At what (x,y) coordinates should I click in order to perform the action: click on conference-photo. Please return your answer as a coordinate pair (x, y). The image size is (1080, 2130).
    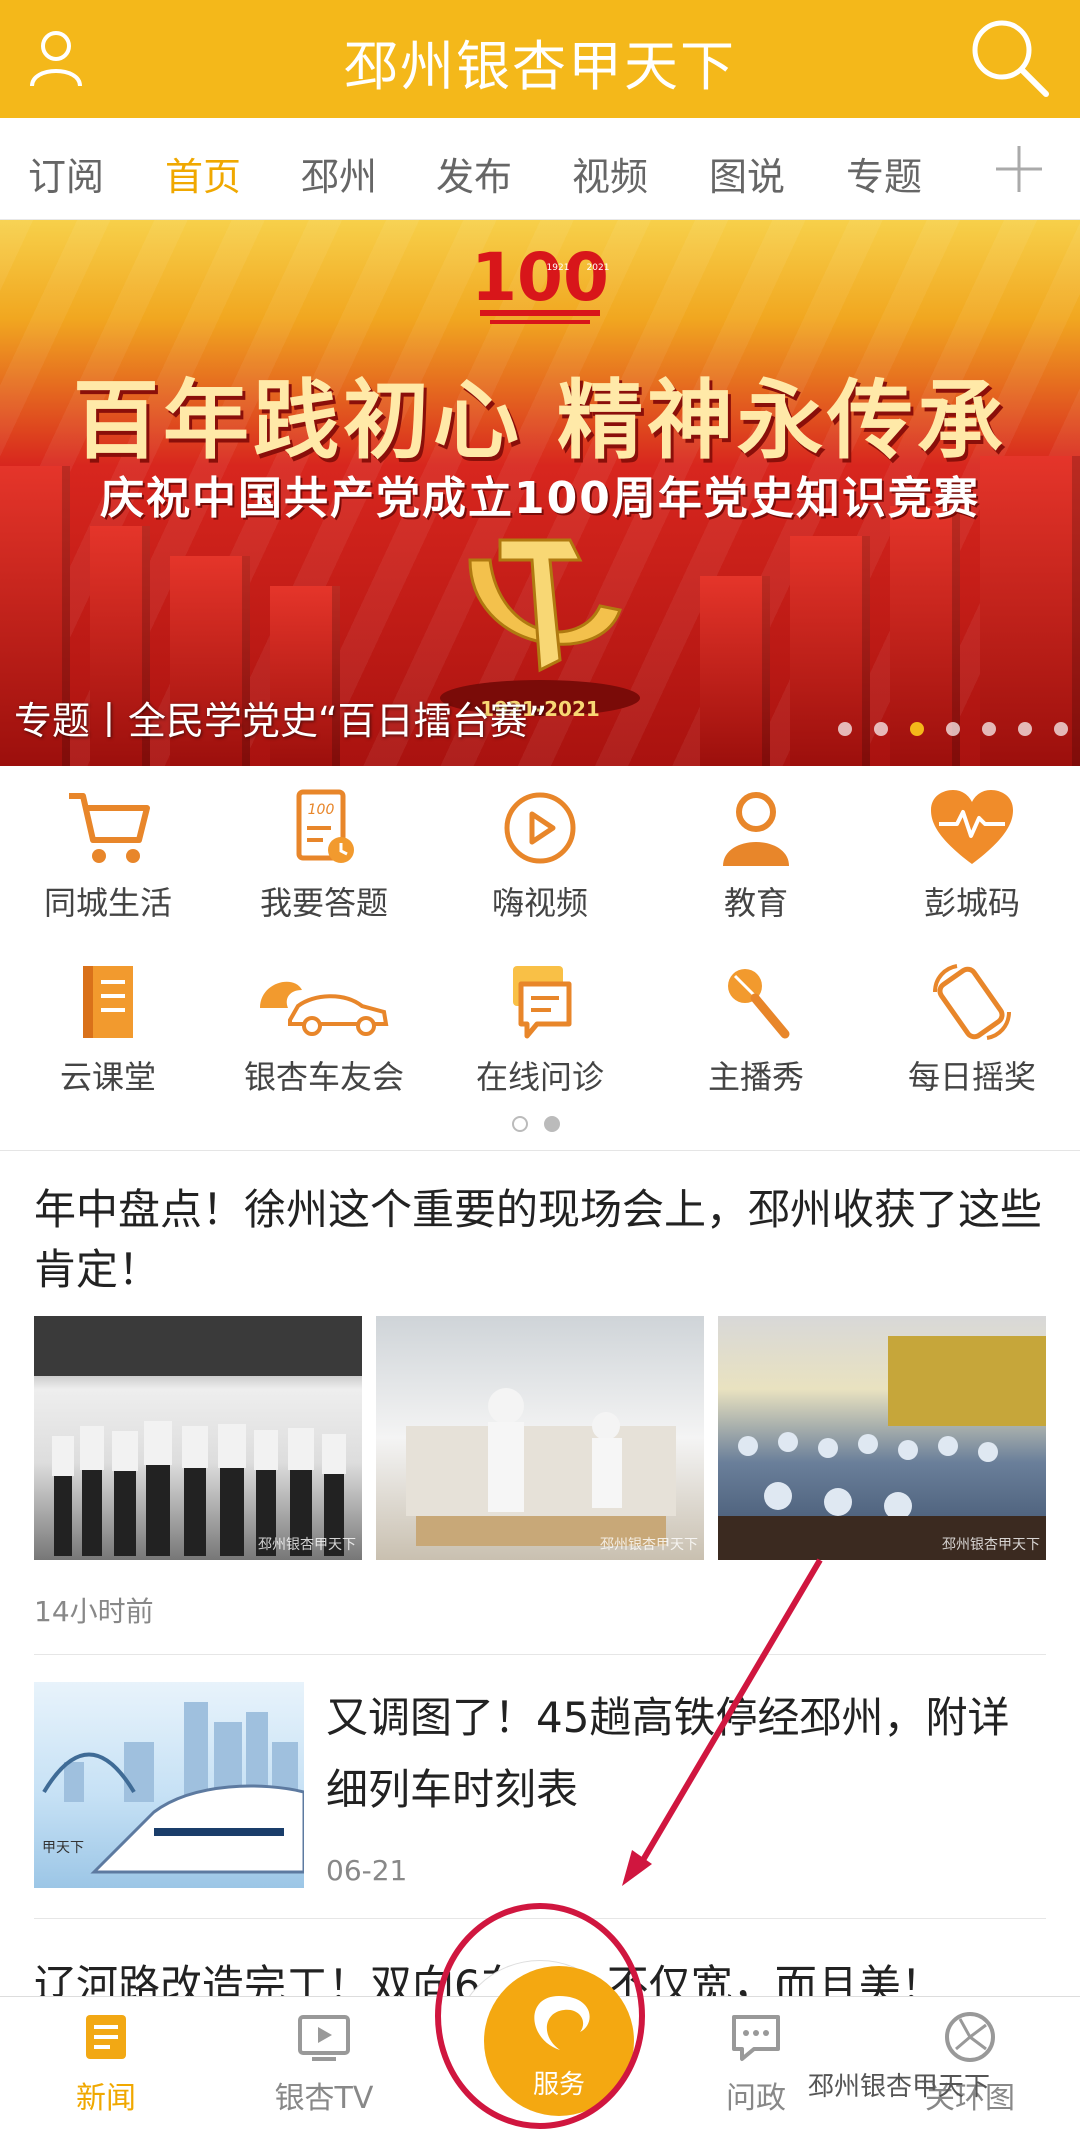
    Looking at the image, I should click on (882, 1448).